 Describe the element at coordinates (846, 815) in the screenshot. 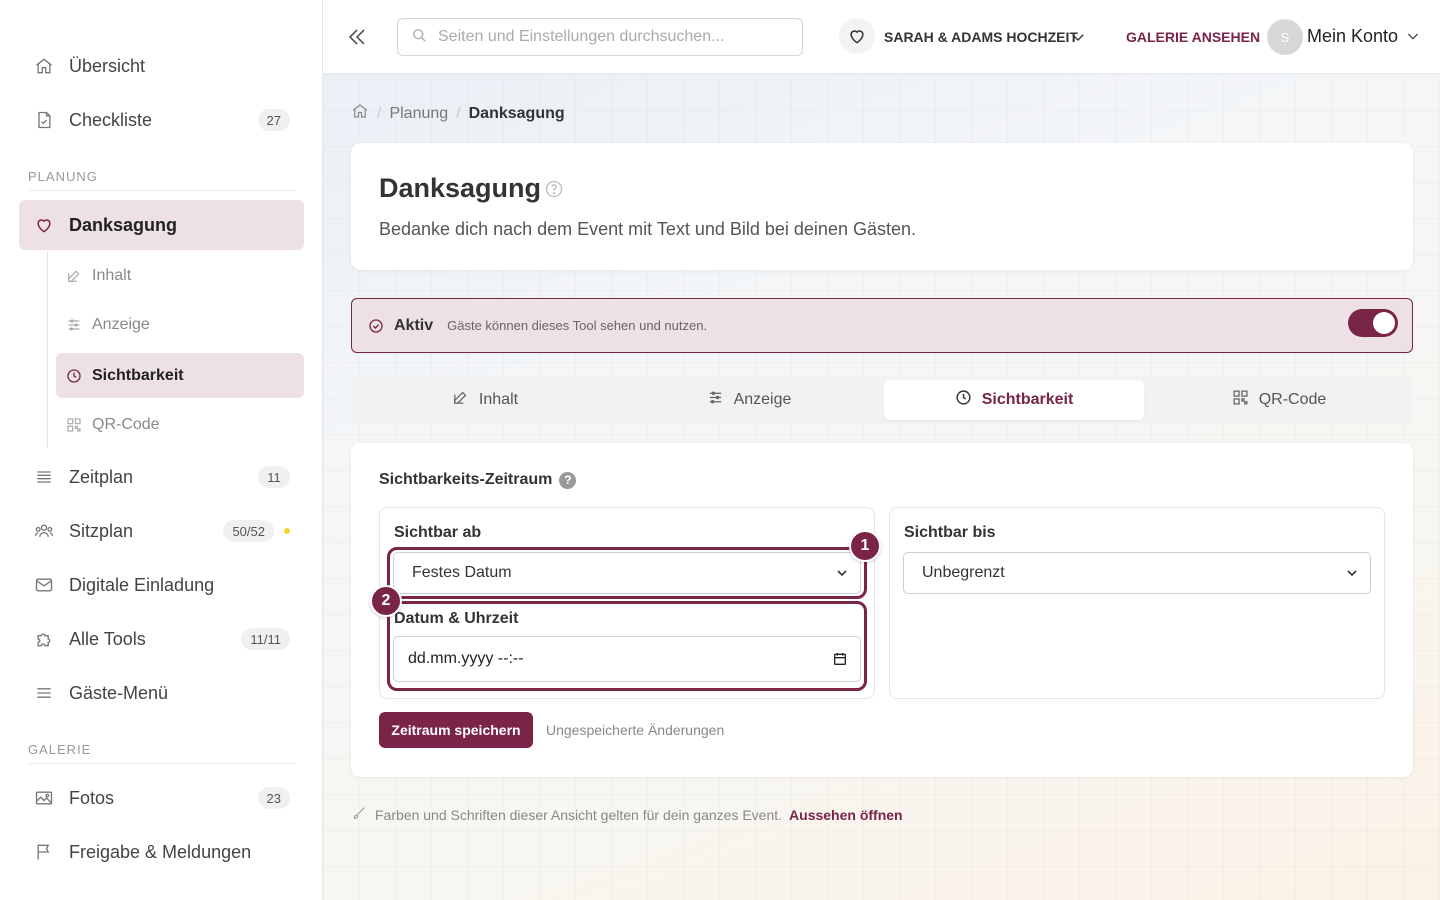

I see `open-appearance-link: Aussehen öffnen` at that location.